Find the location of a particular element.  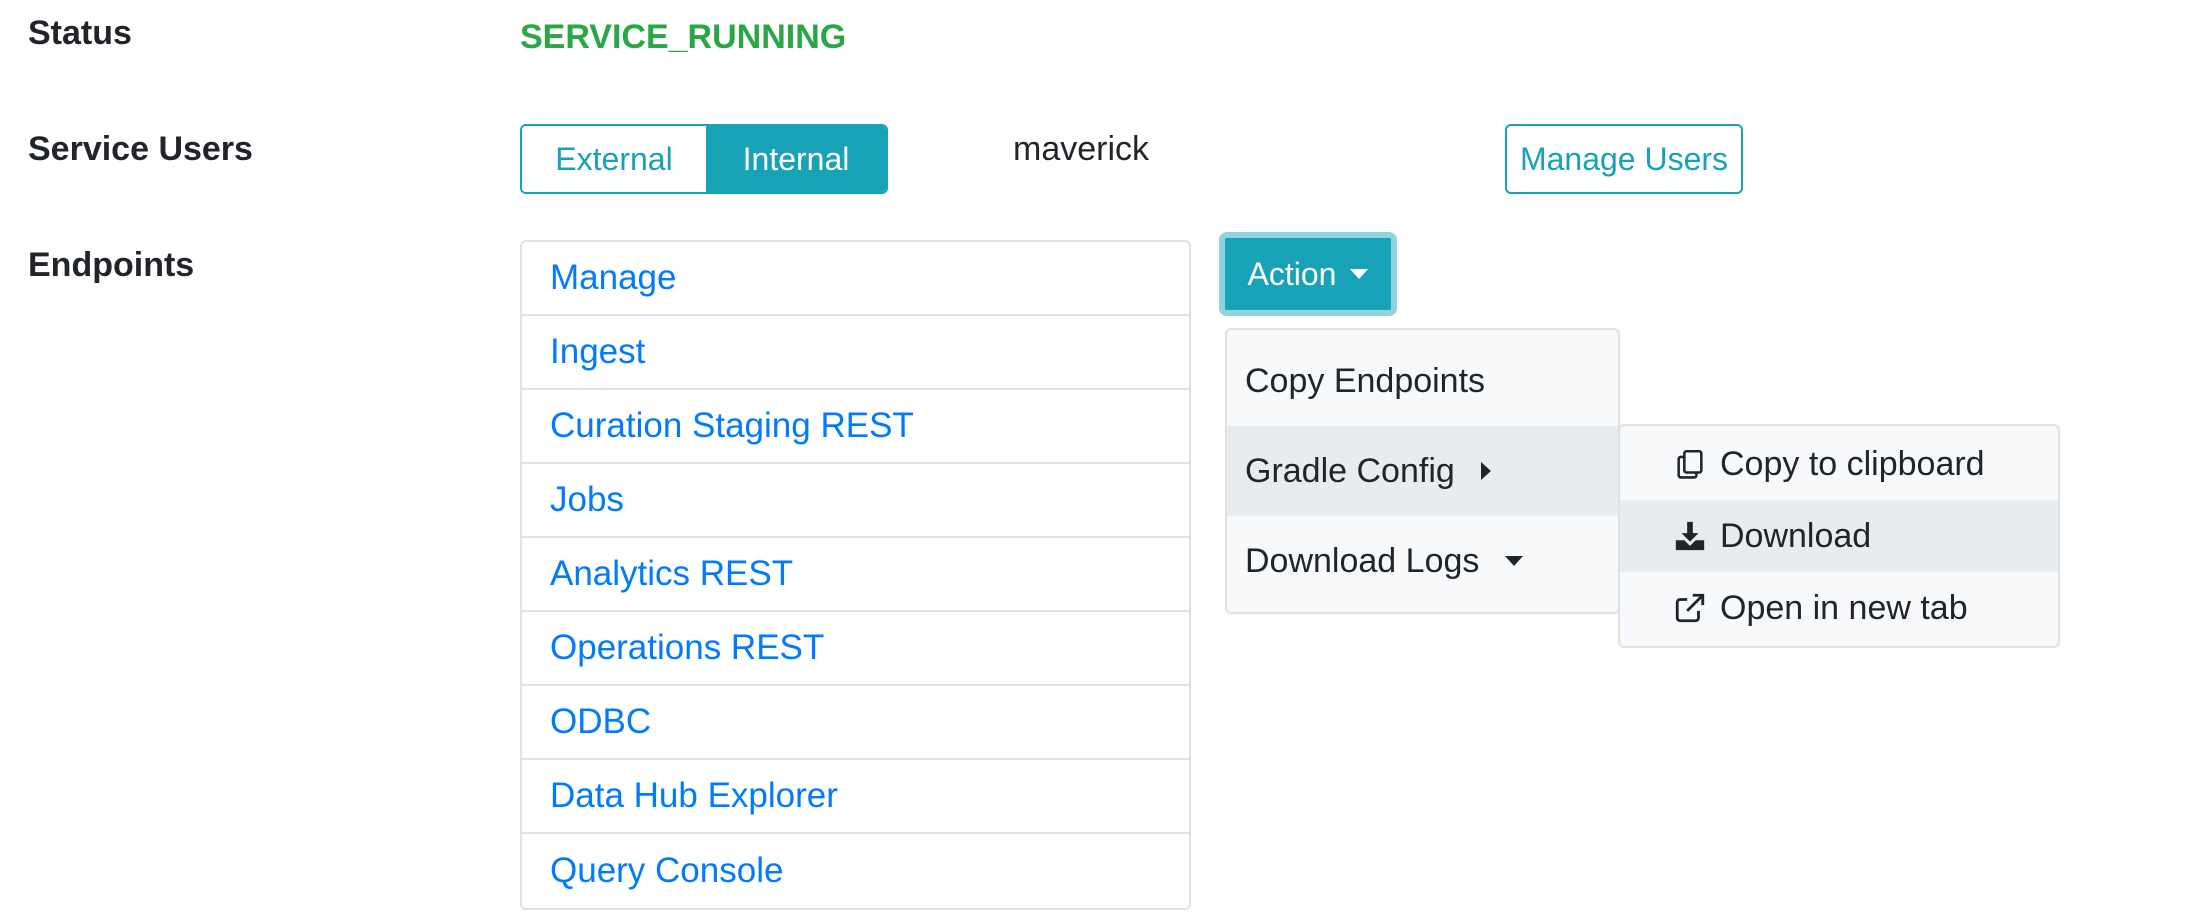

action-dropdown-button: Action is located at coordinates (1308, 274).